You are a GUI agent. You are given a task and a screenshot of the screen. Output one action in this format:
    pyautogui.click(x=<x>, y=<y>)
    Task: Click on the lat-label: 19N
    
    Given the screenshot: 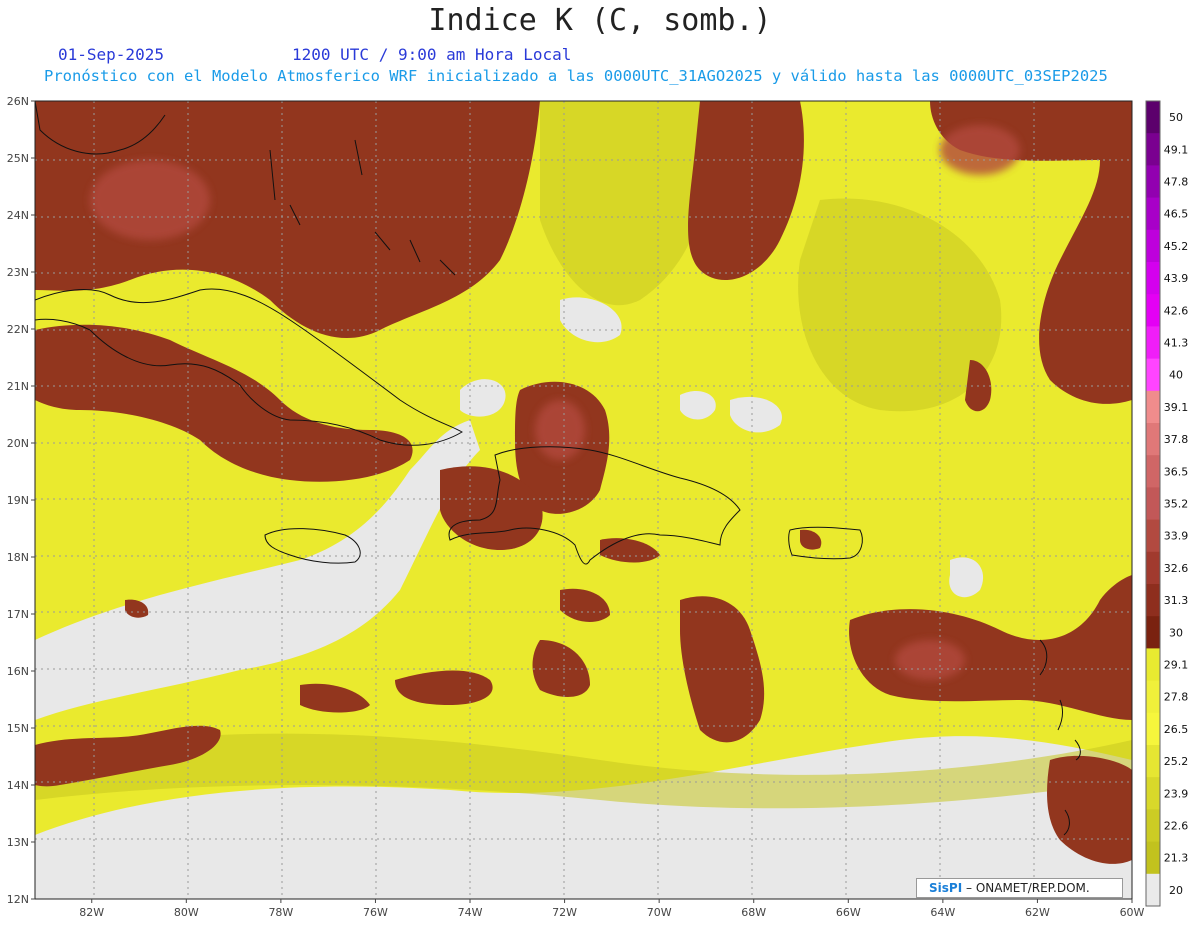 What is the action you would take?
    pyautogui.click(x=18, y=500)
    